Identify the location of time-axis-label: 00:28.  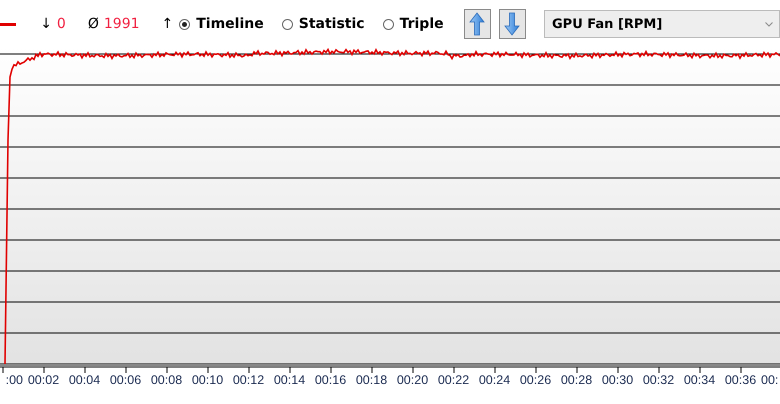
(577, 381).